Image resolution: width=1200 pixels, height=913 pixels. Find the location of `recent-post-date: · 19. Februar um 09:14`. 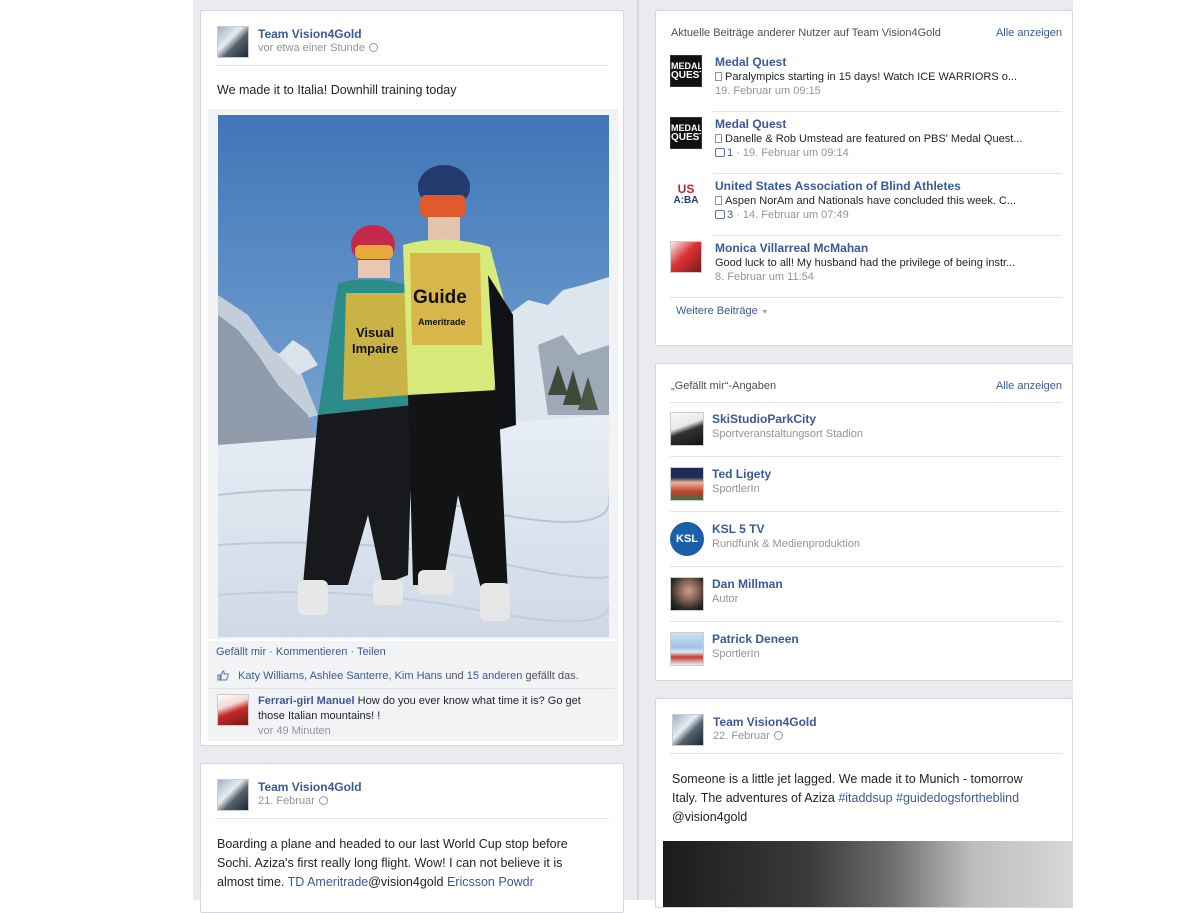

recent-post-date: · 19. Februar um 09:14 is located at coordinates (792, 153).